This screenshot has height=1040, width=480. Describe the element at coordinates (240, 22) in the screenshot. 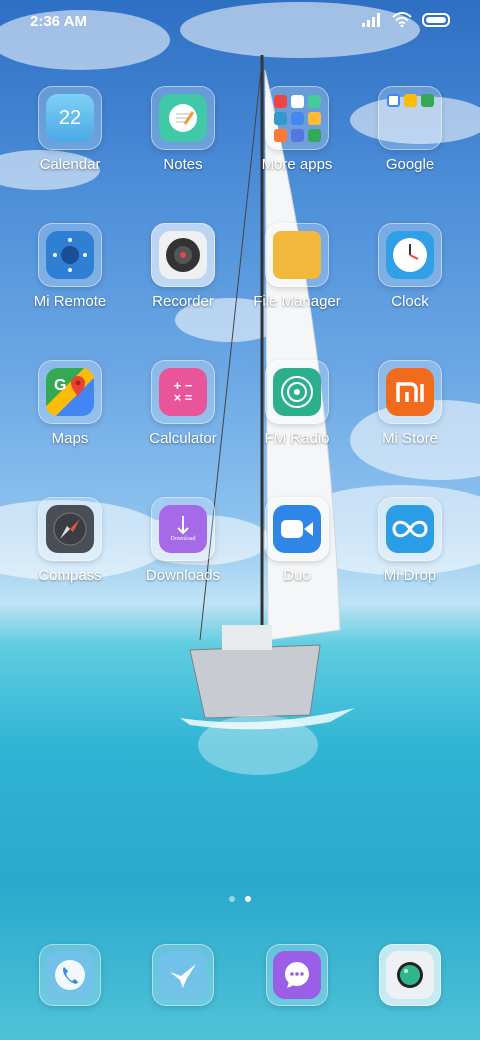

I see `status-bar: 2:36 AM` at that location.